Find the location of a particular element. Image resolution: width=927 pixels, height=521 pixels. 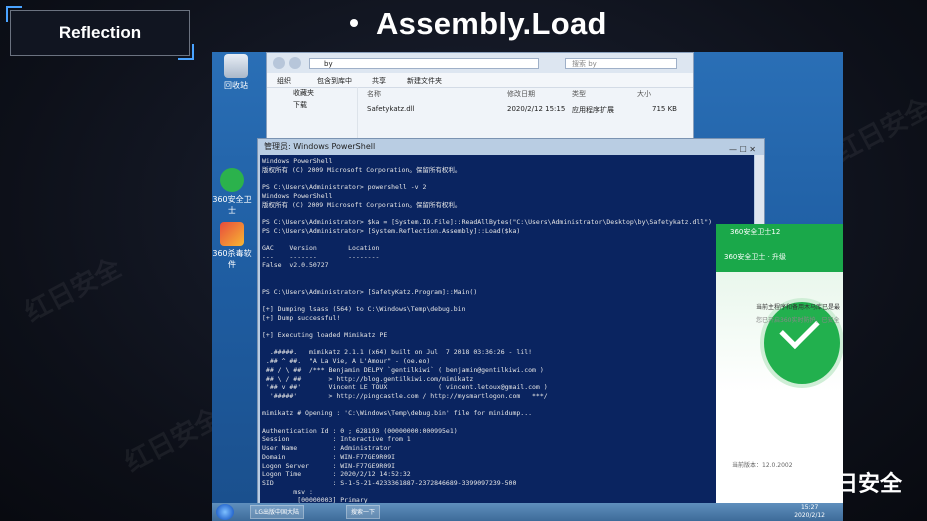

360-av-icon is located at coordinates (232, 234).